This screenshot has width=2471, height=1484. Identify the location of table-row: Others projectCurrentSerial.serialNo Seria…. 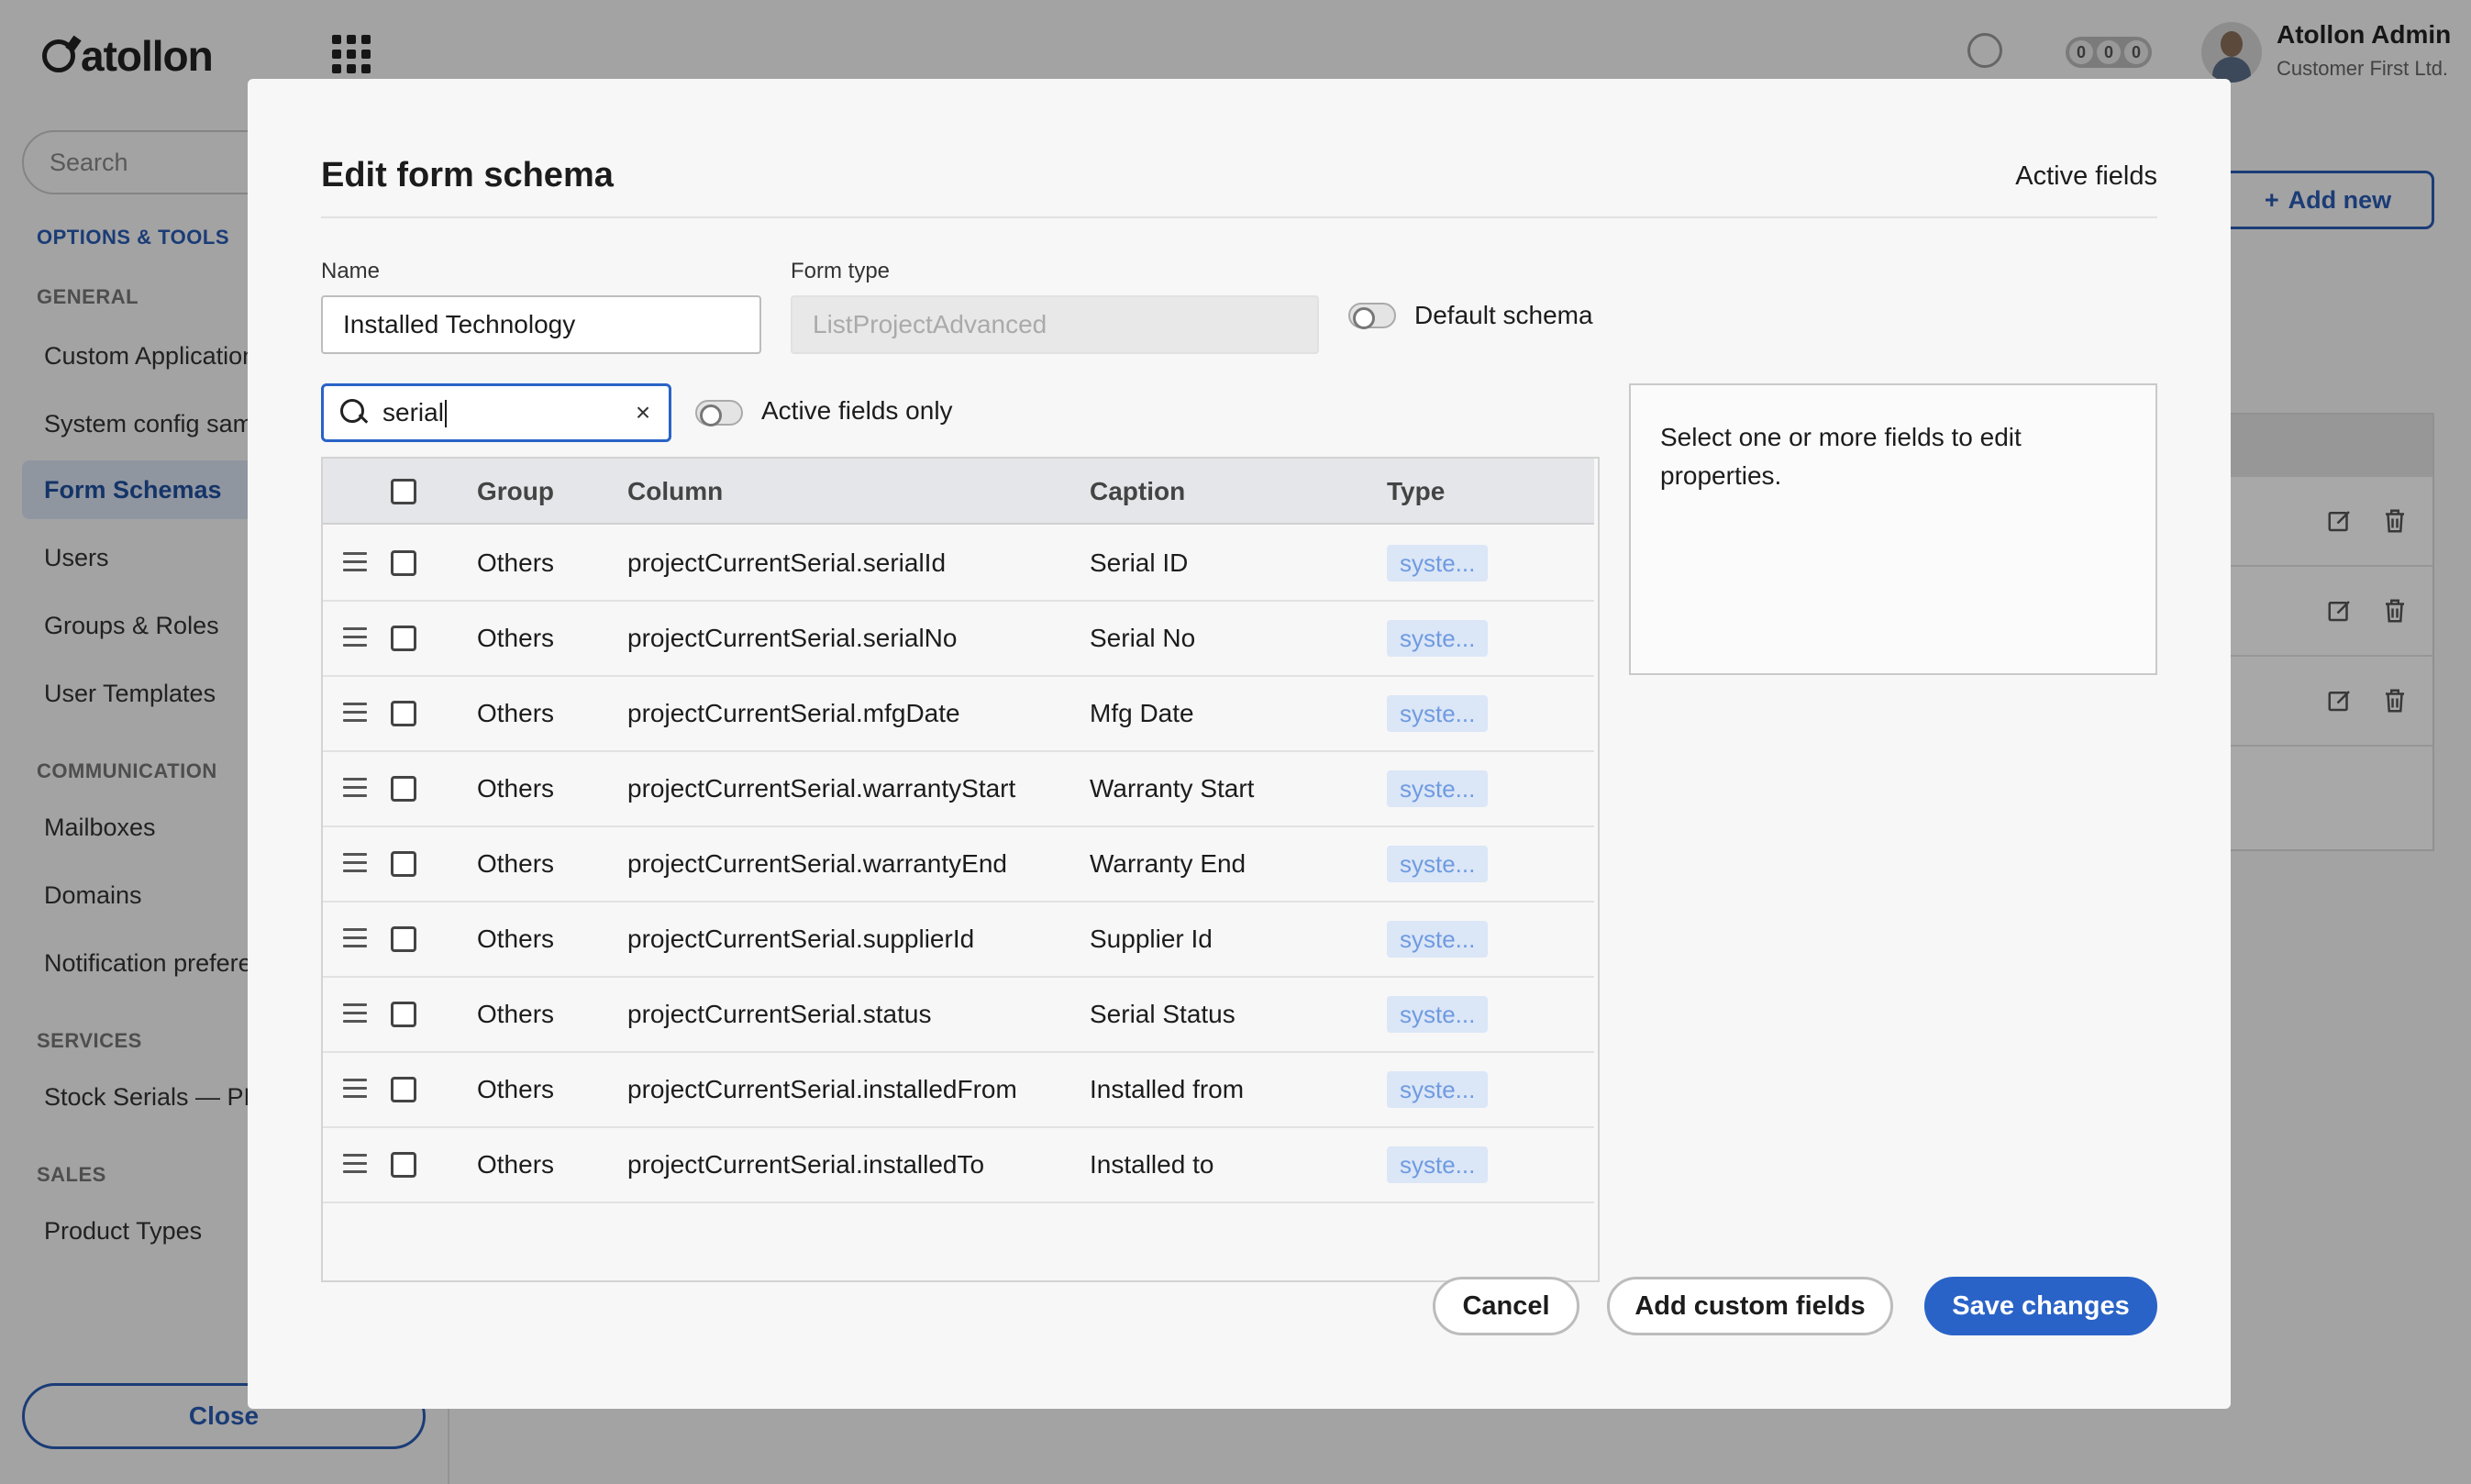
(958, 639).